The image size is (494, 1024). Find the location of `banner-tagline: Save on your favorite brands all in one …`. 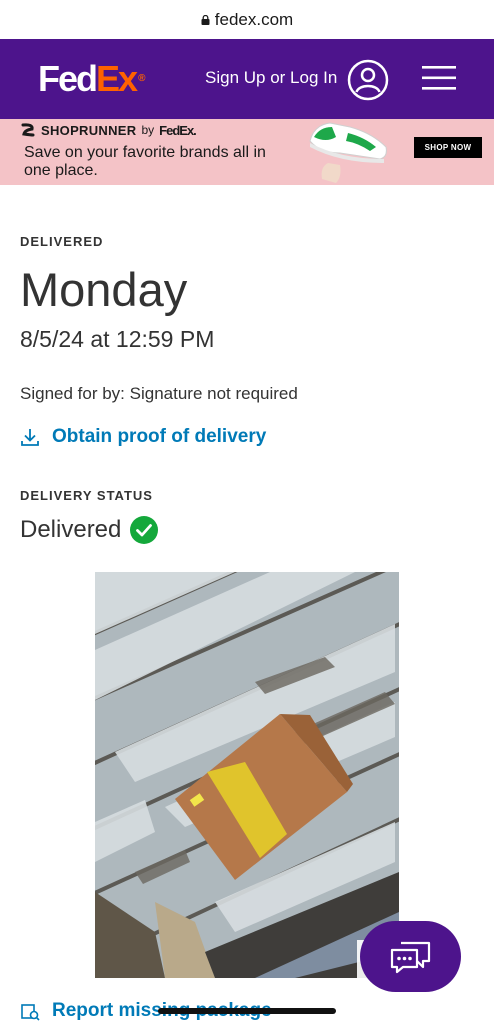

banner-tagline: Save on your favorite brands all in one … is located at coordinates (145, 161).